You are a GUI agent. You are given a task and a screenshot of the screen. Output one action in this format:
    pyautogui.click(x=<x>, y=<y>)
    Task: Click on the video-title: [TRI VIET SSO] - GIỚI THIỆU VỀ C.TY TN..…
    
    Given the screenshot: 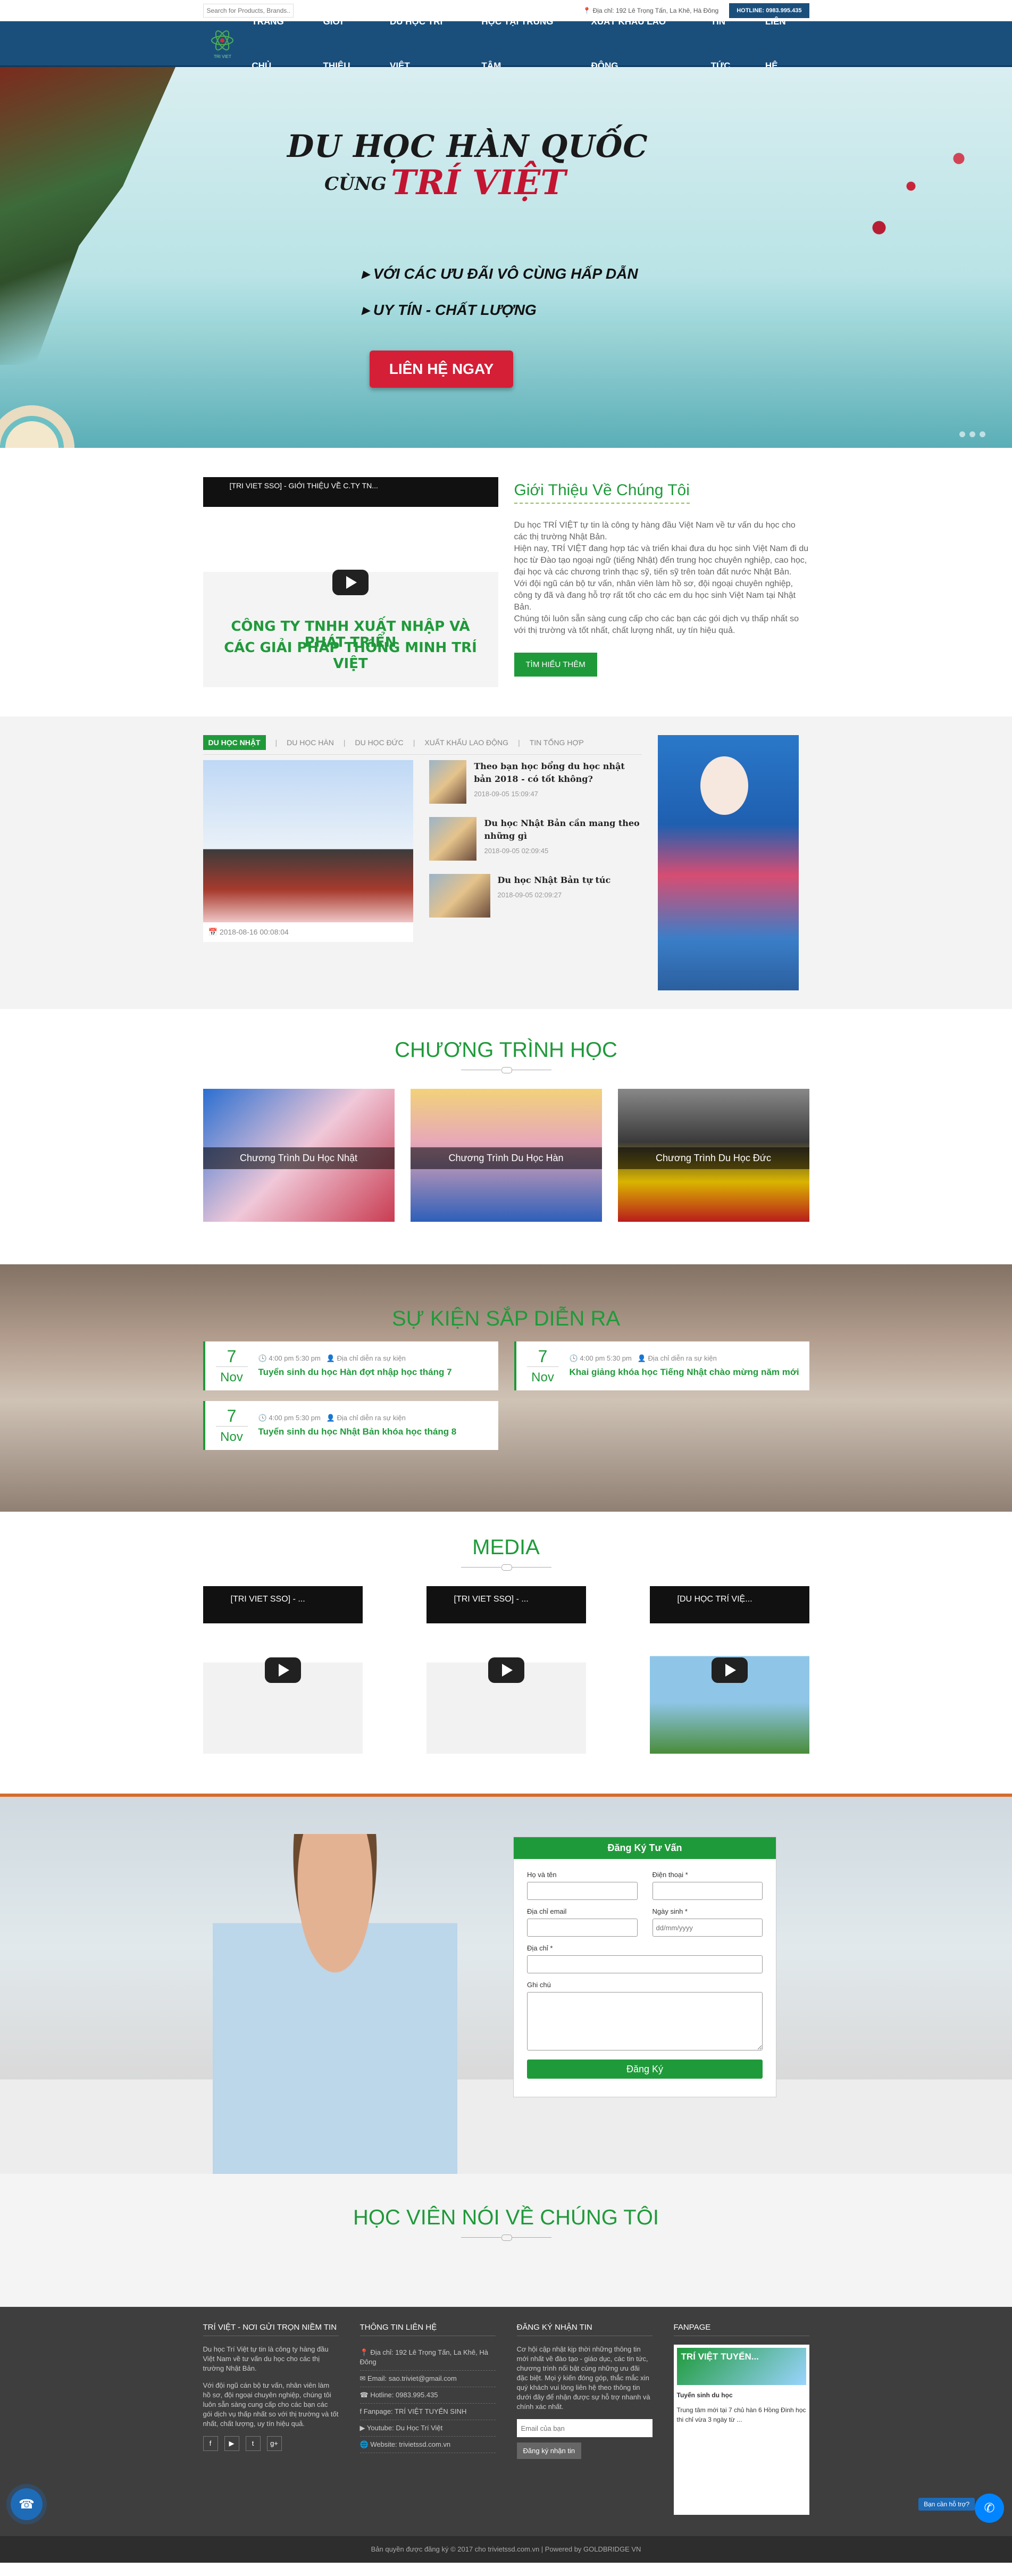 What is the action you would take?
    pyautogui.click(x=303, y=486)
    